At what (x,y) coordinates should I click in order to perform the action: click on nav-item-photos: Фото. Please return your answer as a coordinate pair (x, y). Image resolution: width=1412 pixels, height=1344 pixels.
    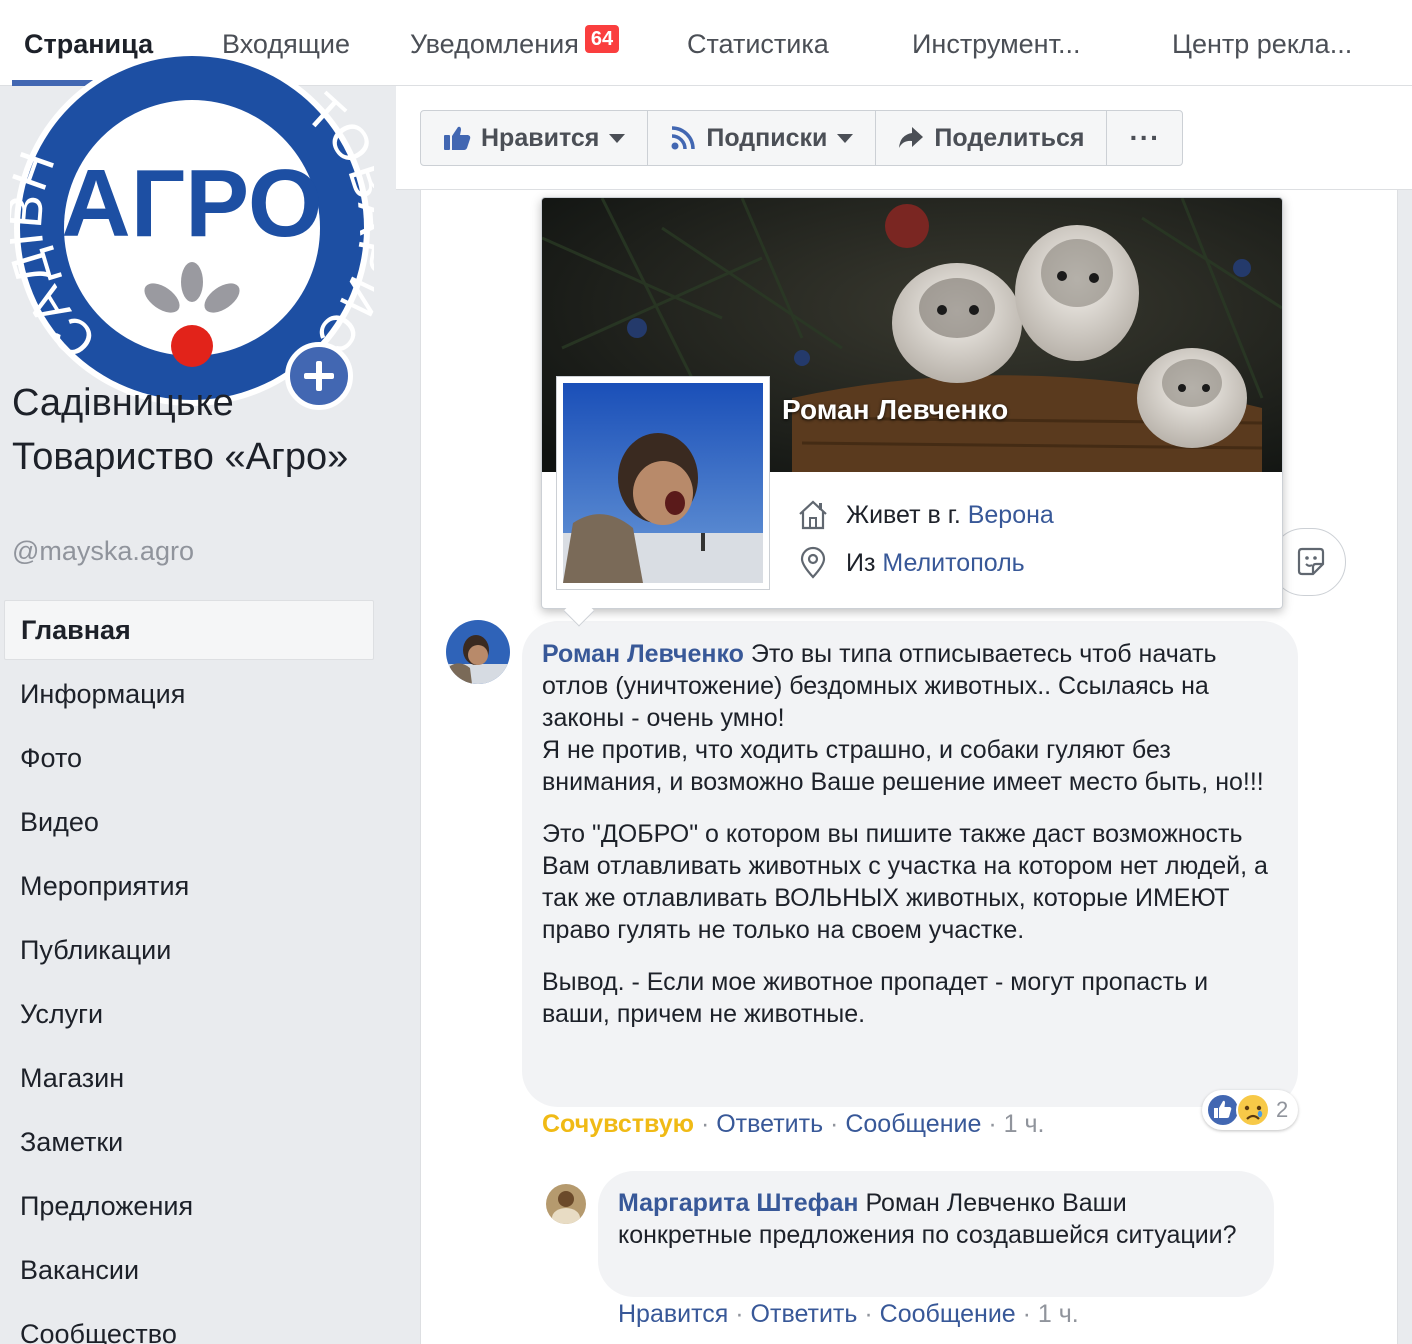
    Looking at the image, I should click on (189, 760).